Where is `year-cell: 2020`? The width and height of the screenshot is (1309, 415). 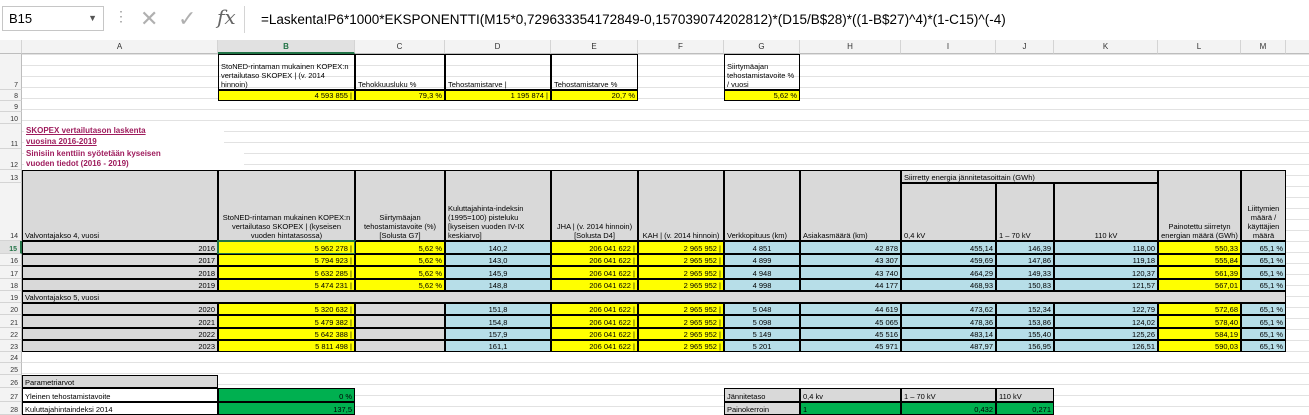
year-cell: 2020 is located at coordinates (120, 309).